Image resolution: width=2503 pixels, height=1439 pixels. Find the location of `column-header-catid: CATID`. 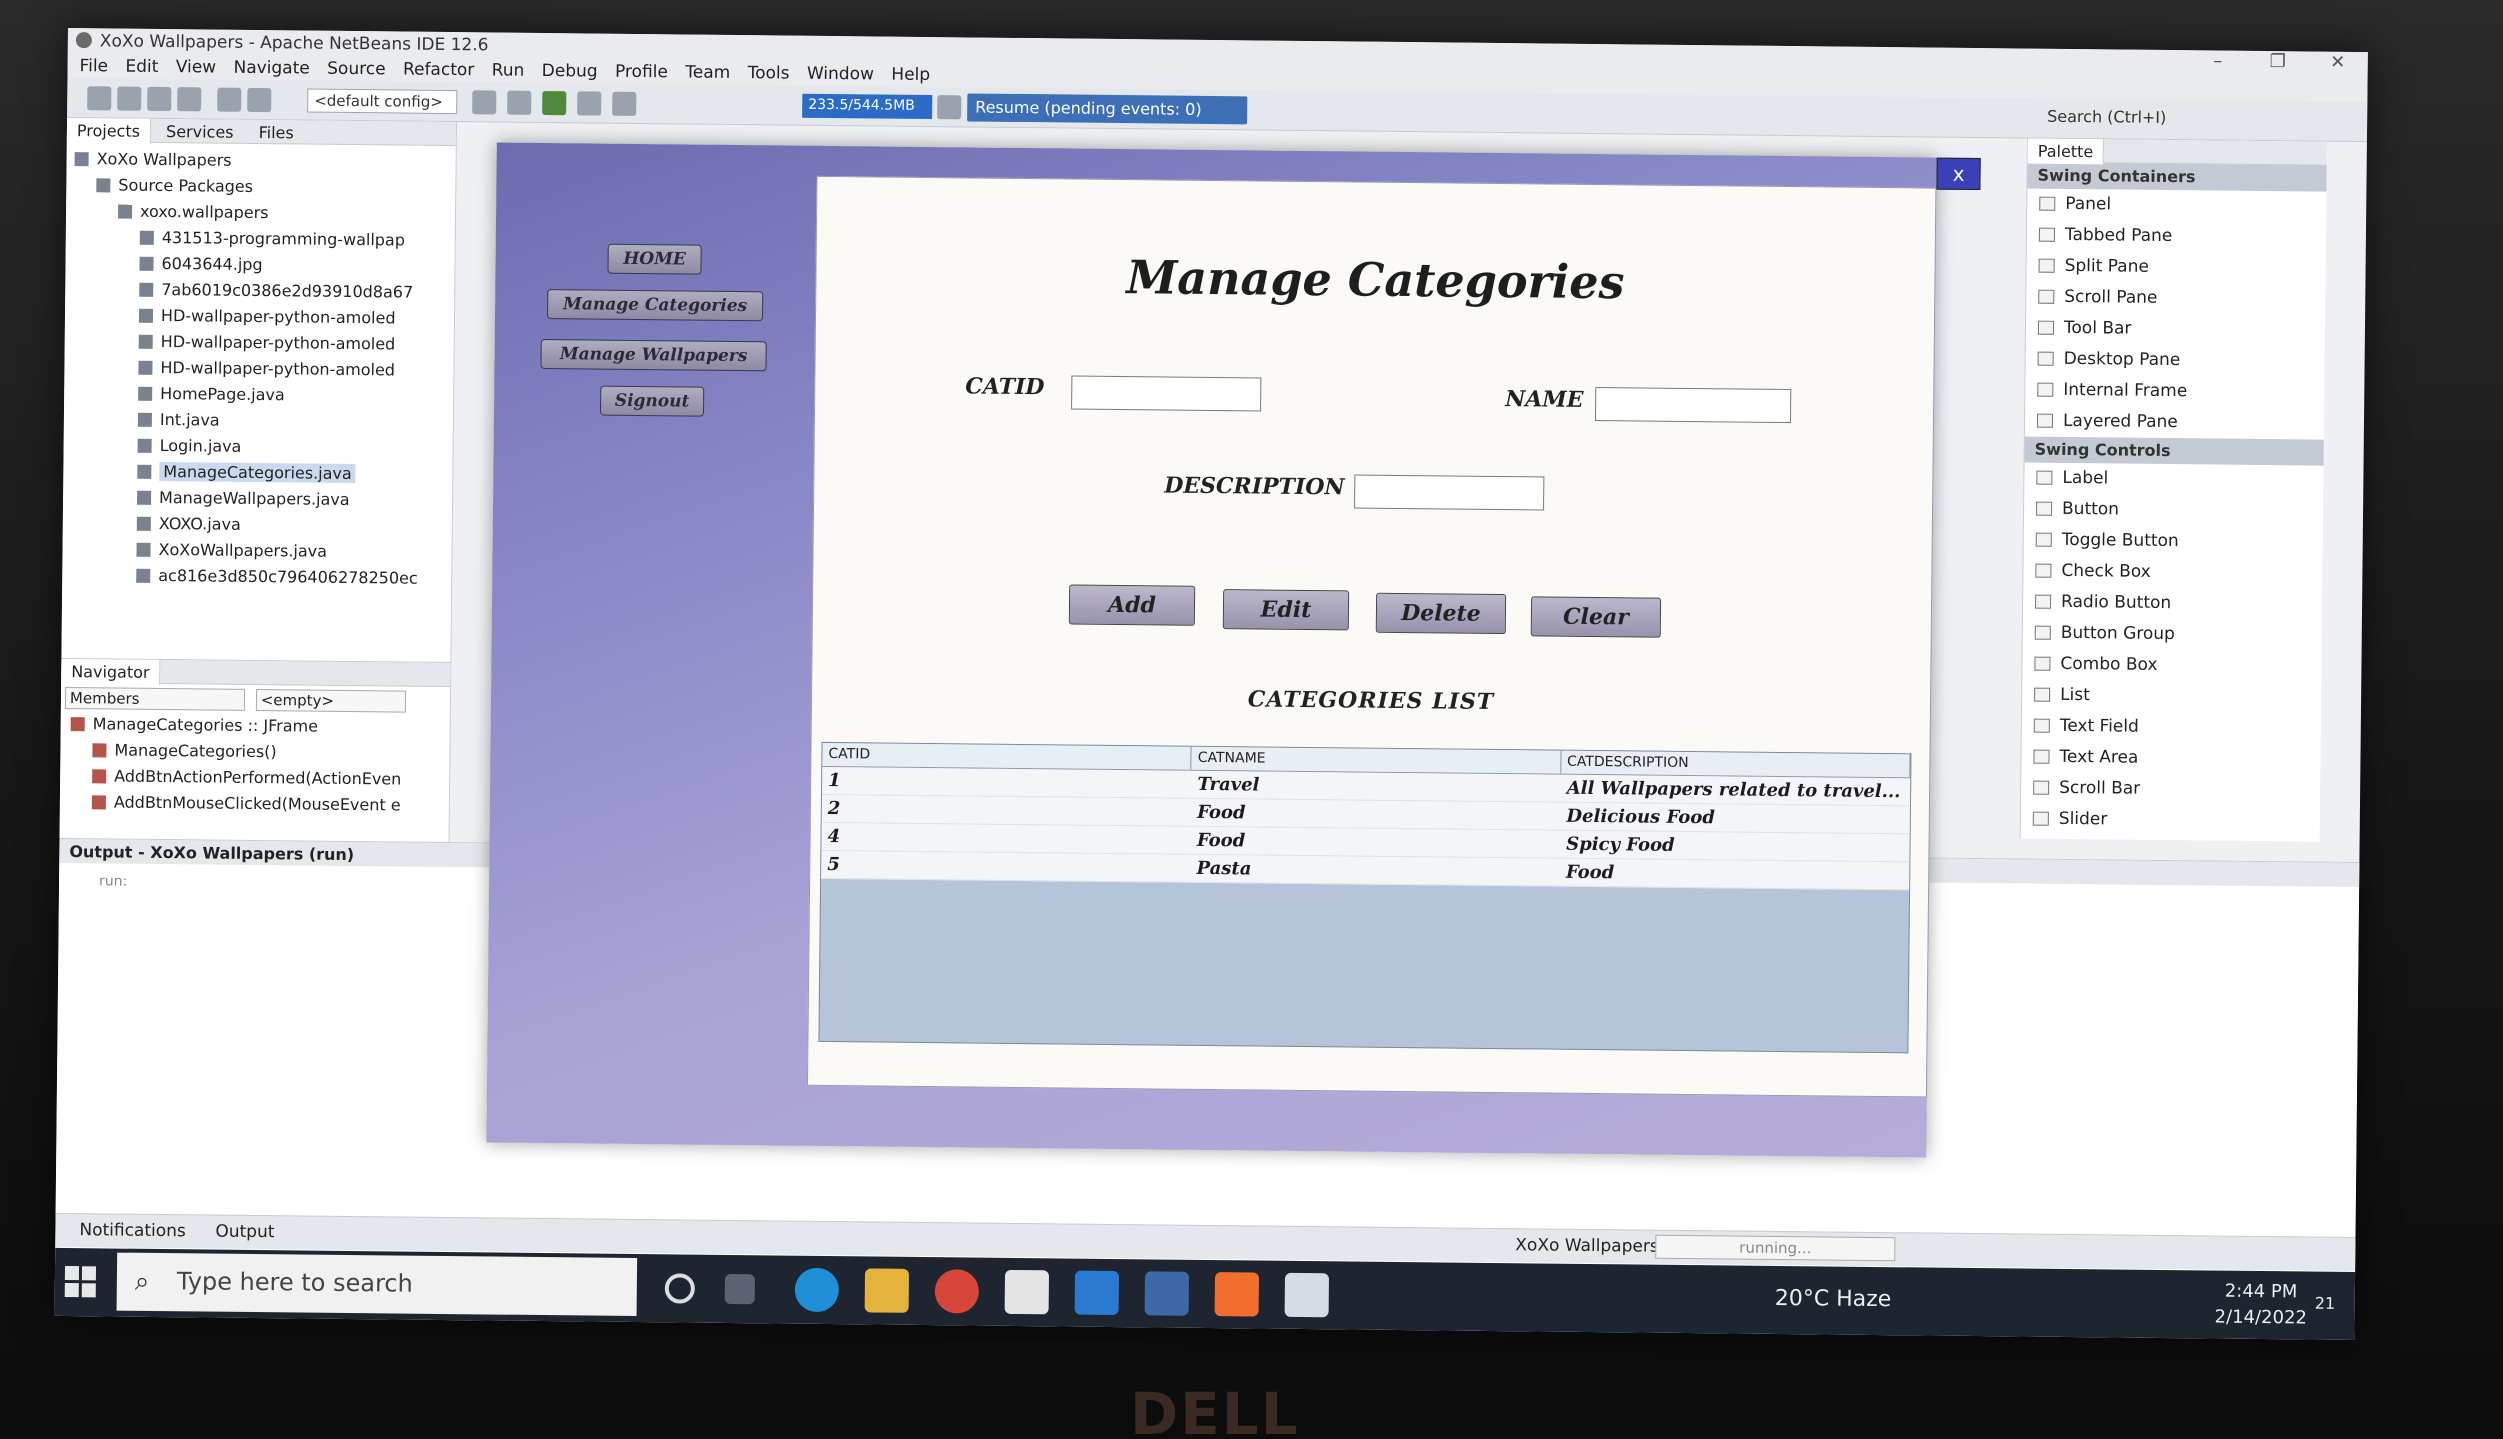

column-header-catid: CATID is located at coordinates (1007, 756).